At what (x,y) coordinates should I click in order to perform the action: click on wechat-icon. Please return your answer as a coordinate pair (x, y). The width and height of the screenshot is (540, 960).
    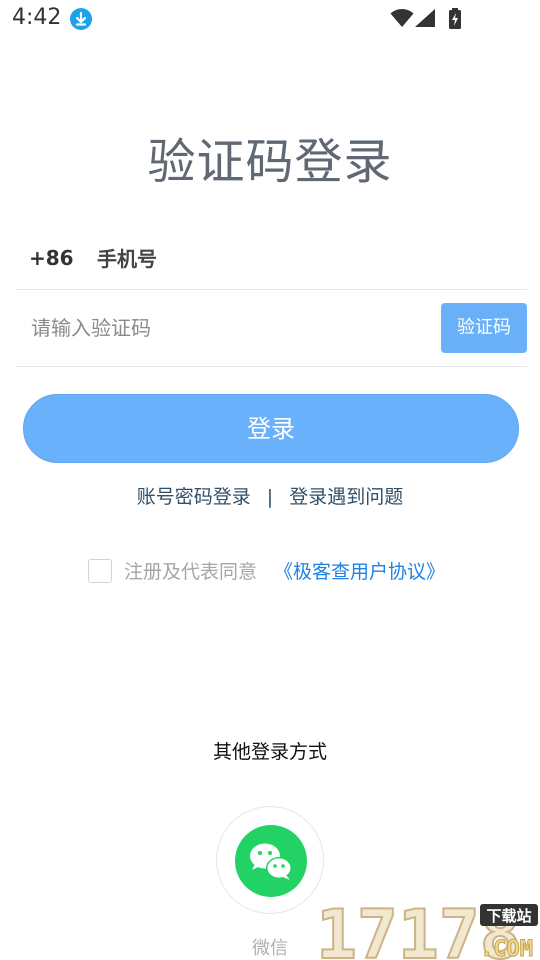
    Looking at the image, I should click on (271, 861).